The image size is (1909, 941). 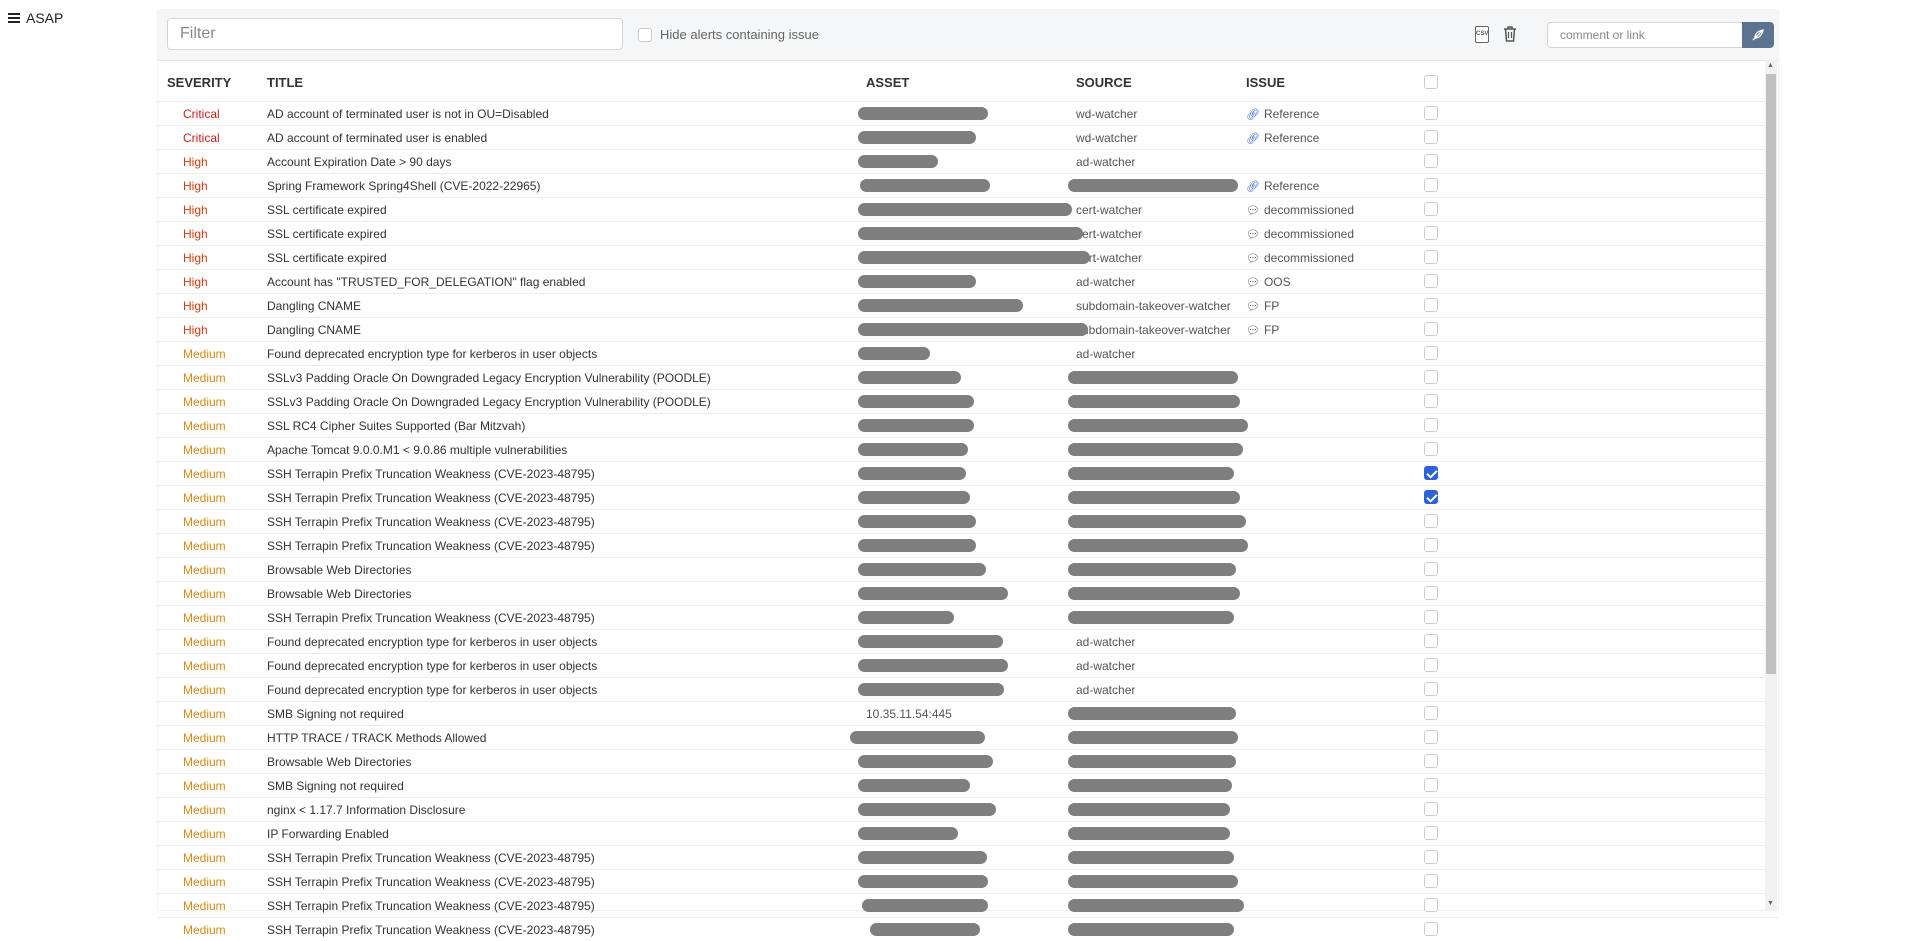 I want to click on scrollbar-thumb, so click(x=1771, y=374).